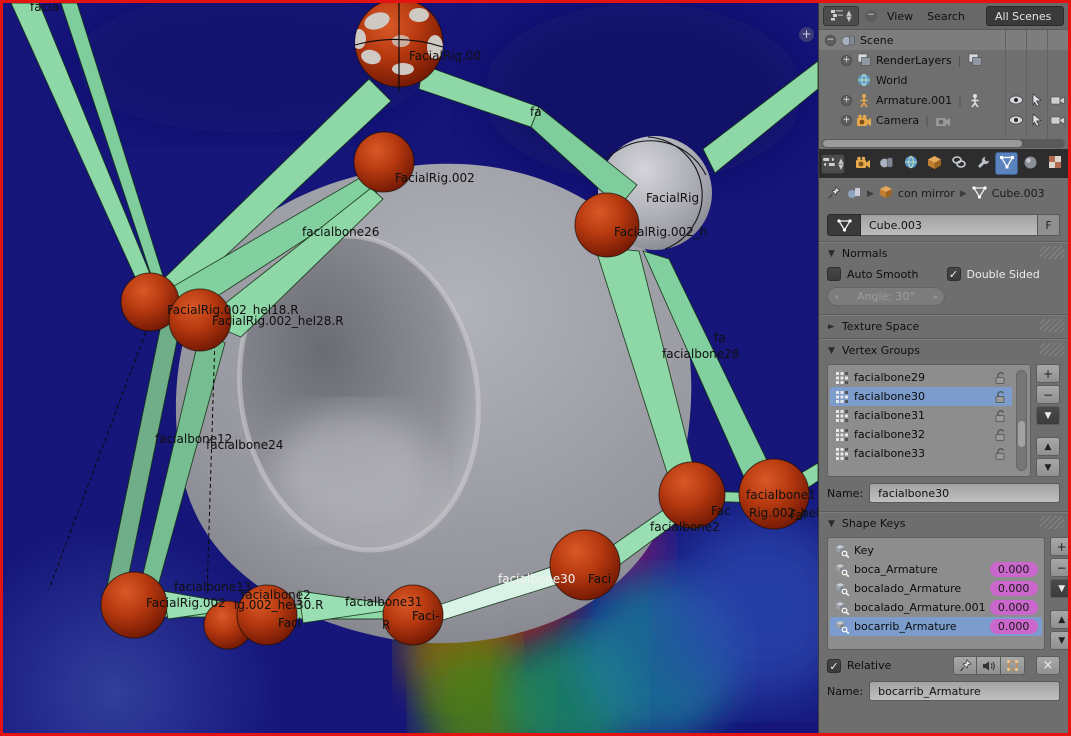 The height and width of the screenshot is (736, 1071). I want to click on vertex-group-row: facialbone32, so click(921, 434).